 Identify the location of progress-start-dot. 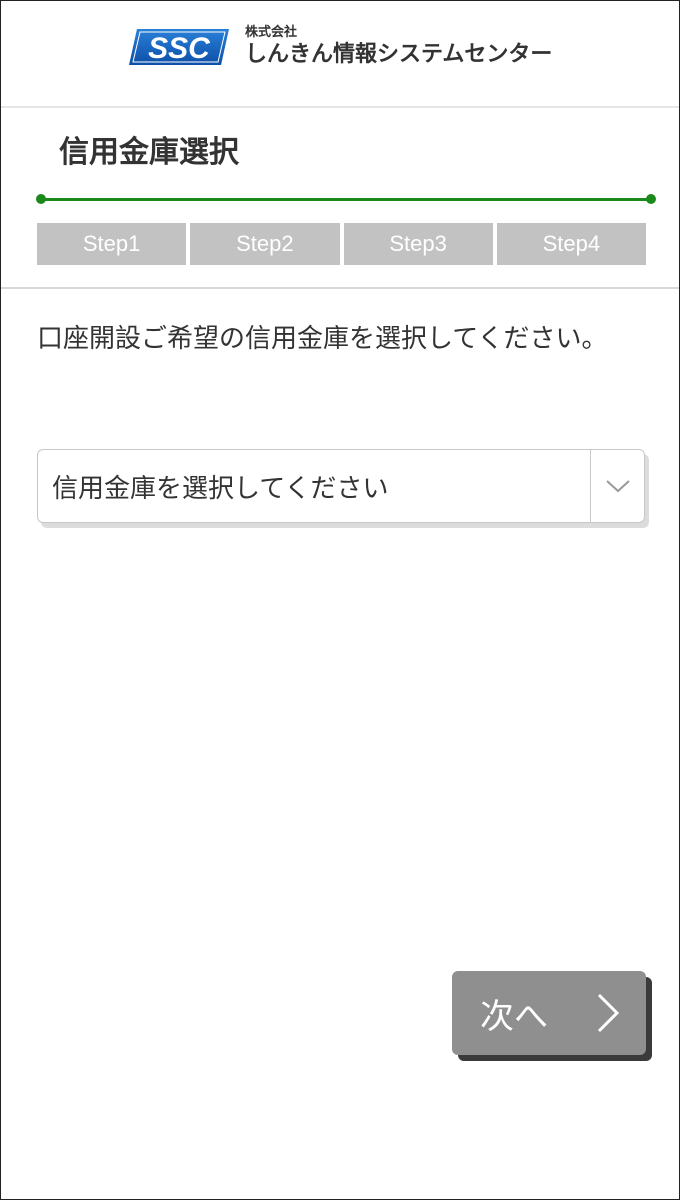
(41, 199).